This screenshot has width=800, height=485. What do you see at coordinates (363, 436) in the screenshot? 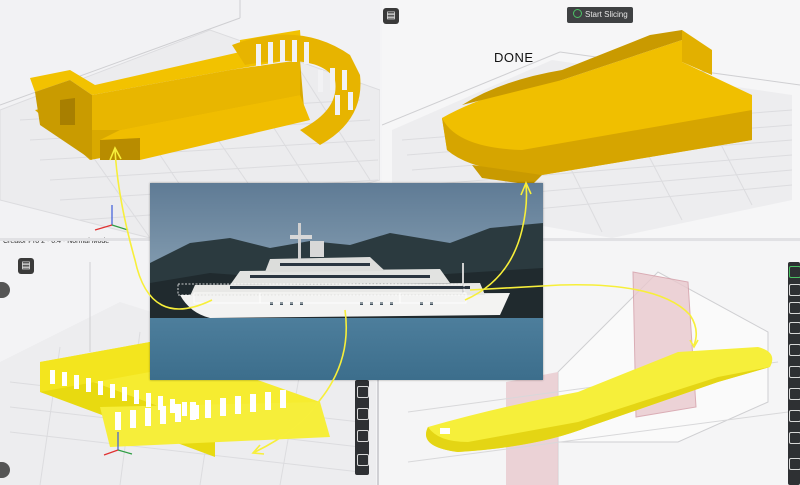
I see `settings-icon-mid` at bounding box center [363, 436].